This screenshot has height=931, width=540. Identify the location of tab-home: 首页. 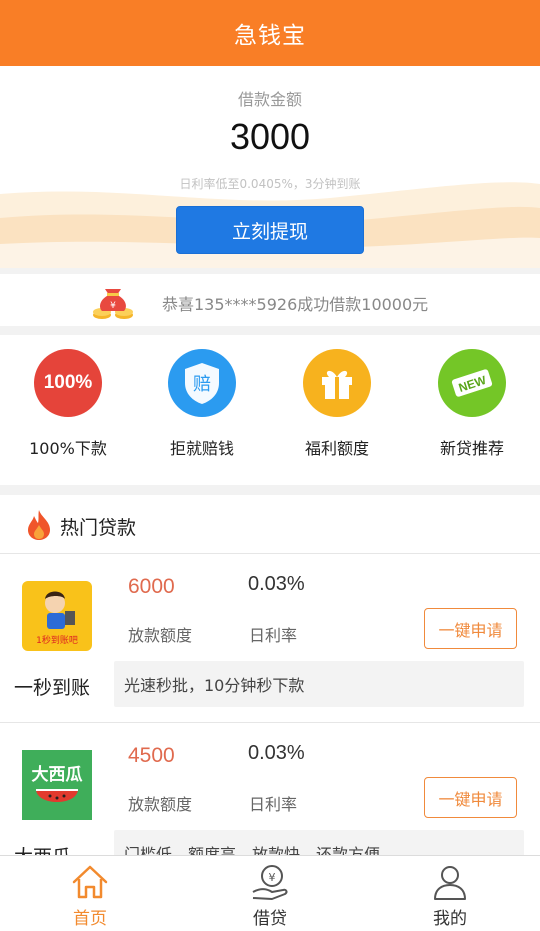
(90, 895).